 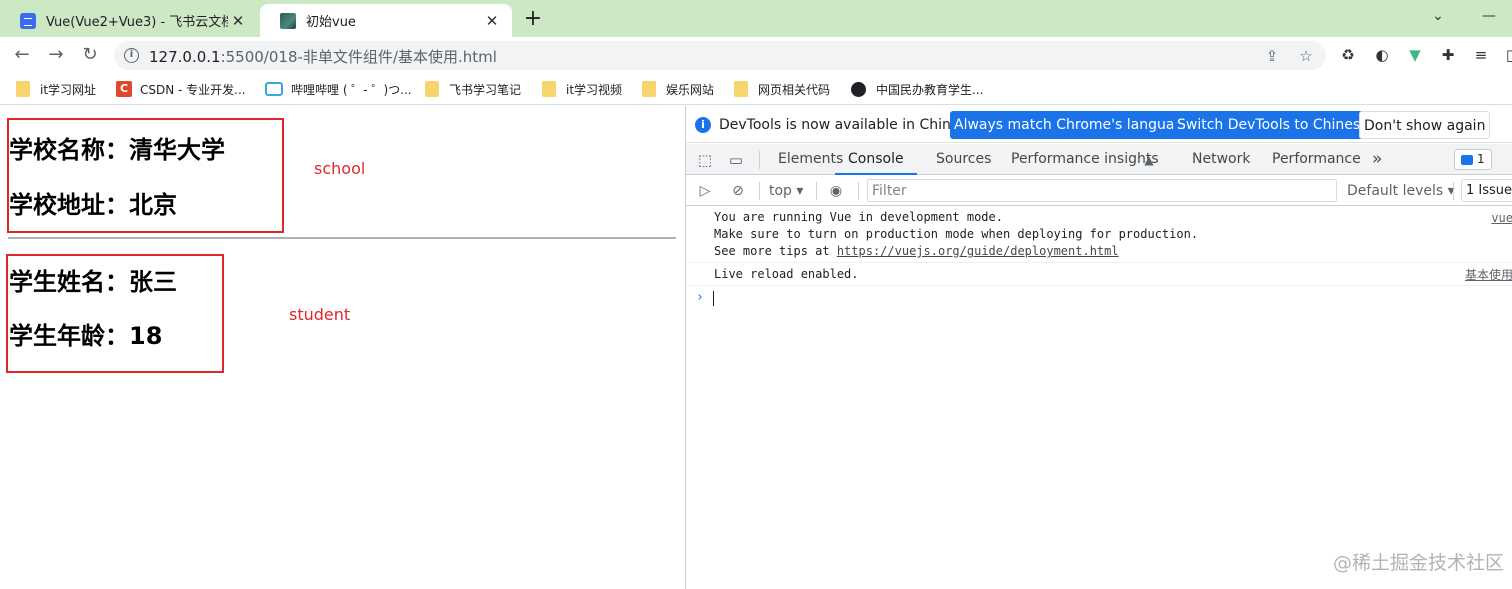 I want to click on log-source-link: vue, so click(x=1501, y=218).